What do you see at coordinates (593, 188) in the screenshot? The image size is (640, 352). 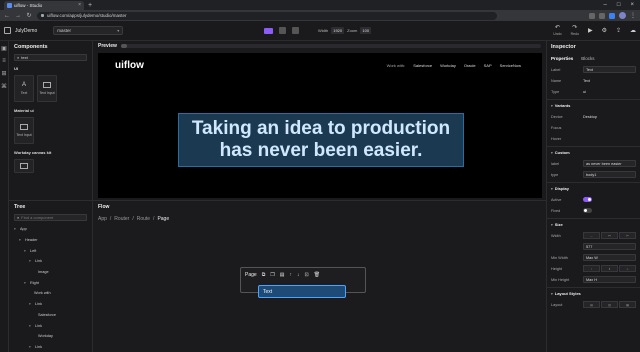 I see `section-display: ▾ Display` at bounding box center [593, 188].